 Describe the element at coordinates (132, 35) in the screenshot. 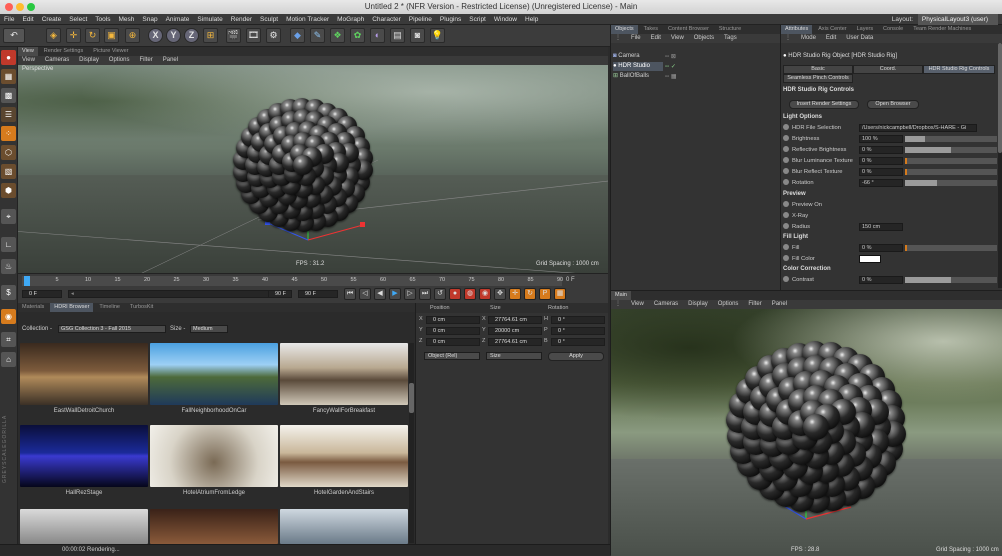

I see `coordinate-system-icon: ⊕` at that location.